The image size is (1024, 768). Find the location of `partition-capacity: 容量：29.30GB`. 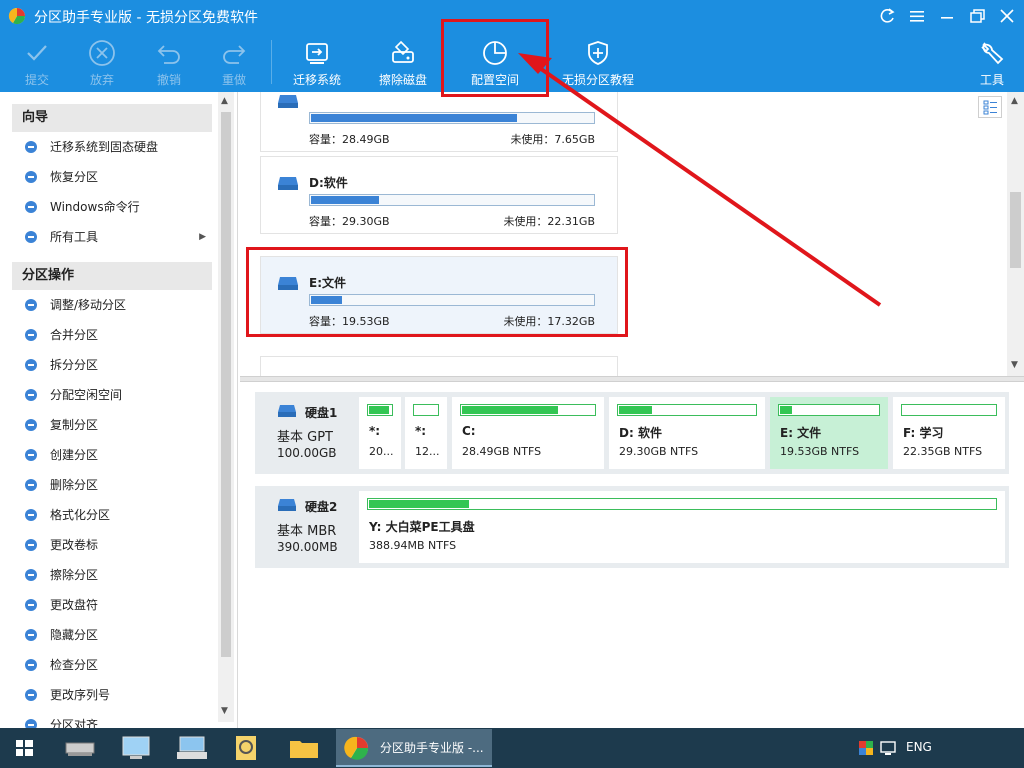

partition-capacity: 容量：29.30GB is located at coordinates (349, 221).